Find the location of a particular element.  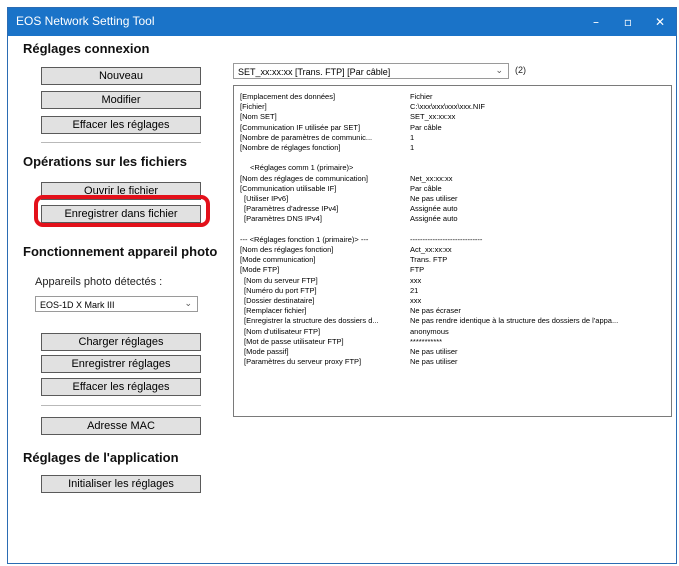

section-fichiers-title: Opérations sur les fichiers is located at coordinates (105, 161).